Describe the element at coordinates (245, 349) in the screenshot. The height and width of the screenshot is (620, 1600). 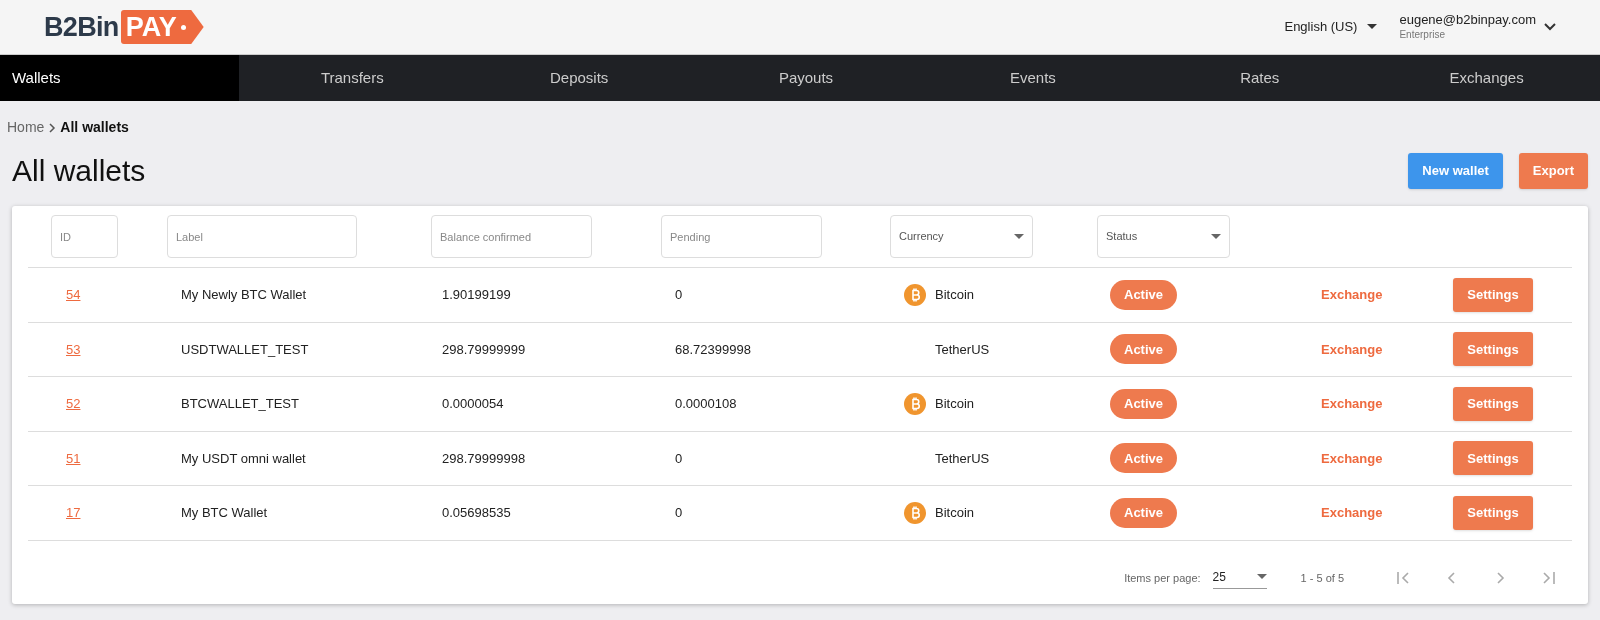
I see `wallet-label: USDTWALLET_TEST` at that location.